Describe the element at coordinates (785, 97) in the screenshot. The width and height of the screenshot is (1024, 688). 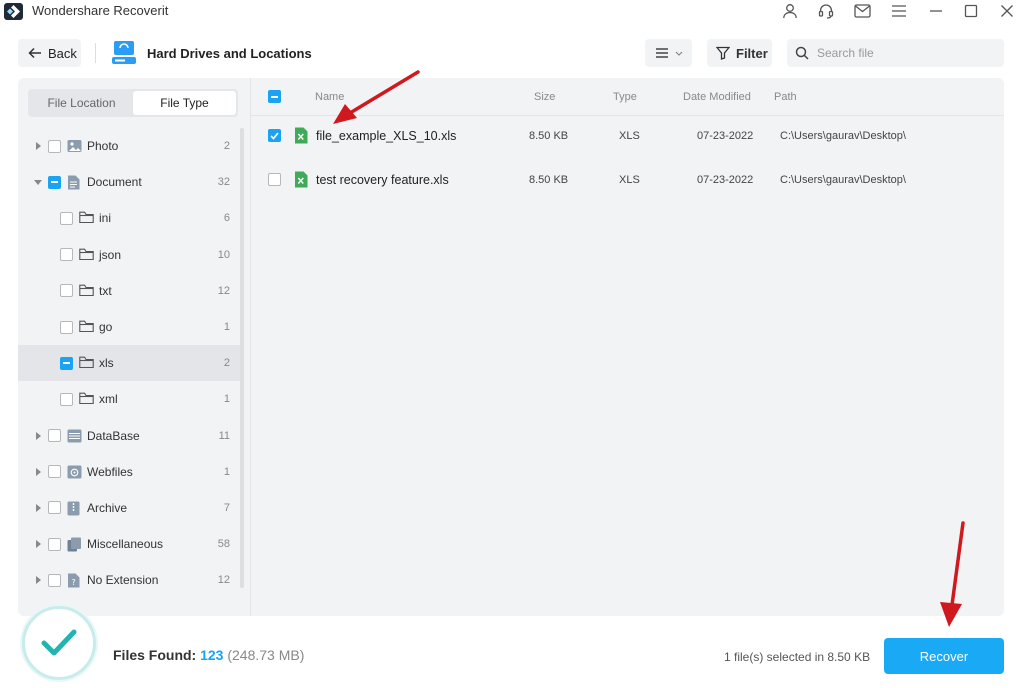
I see `column-header-path: Path` at that location.